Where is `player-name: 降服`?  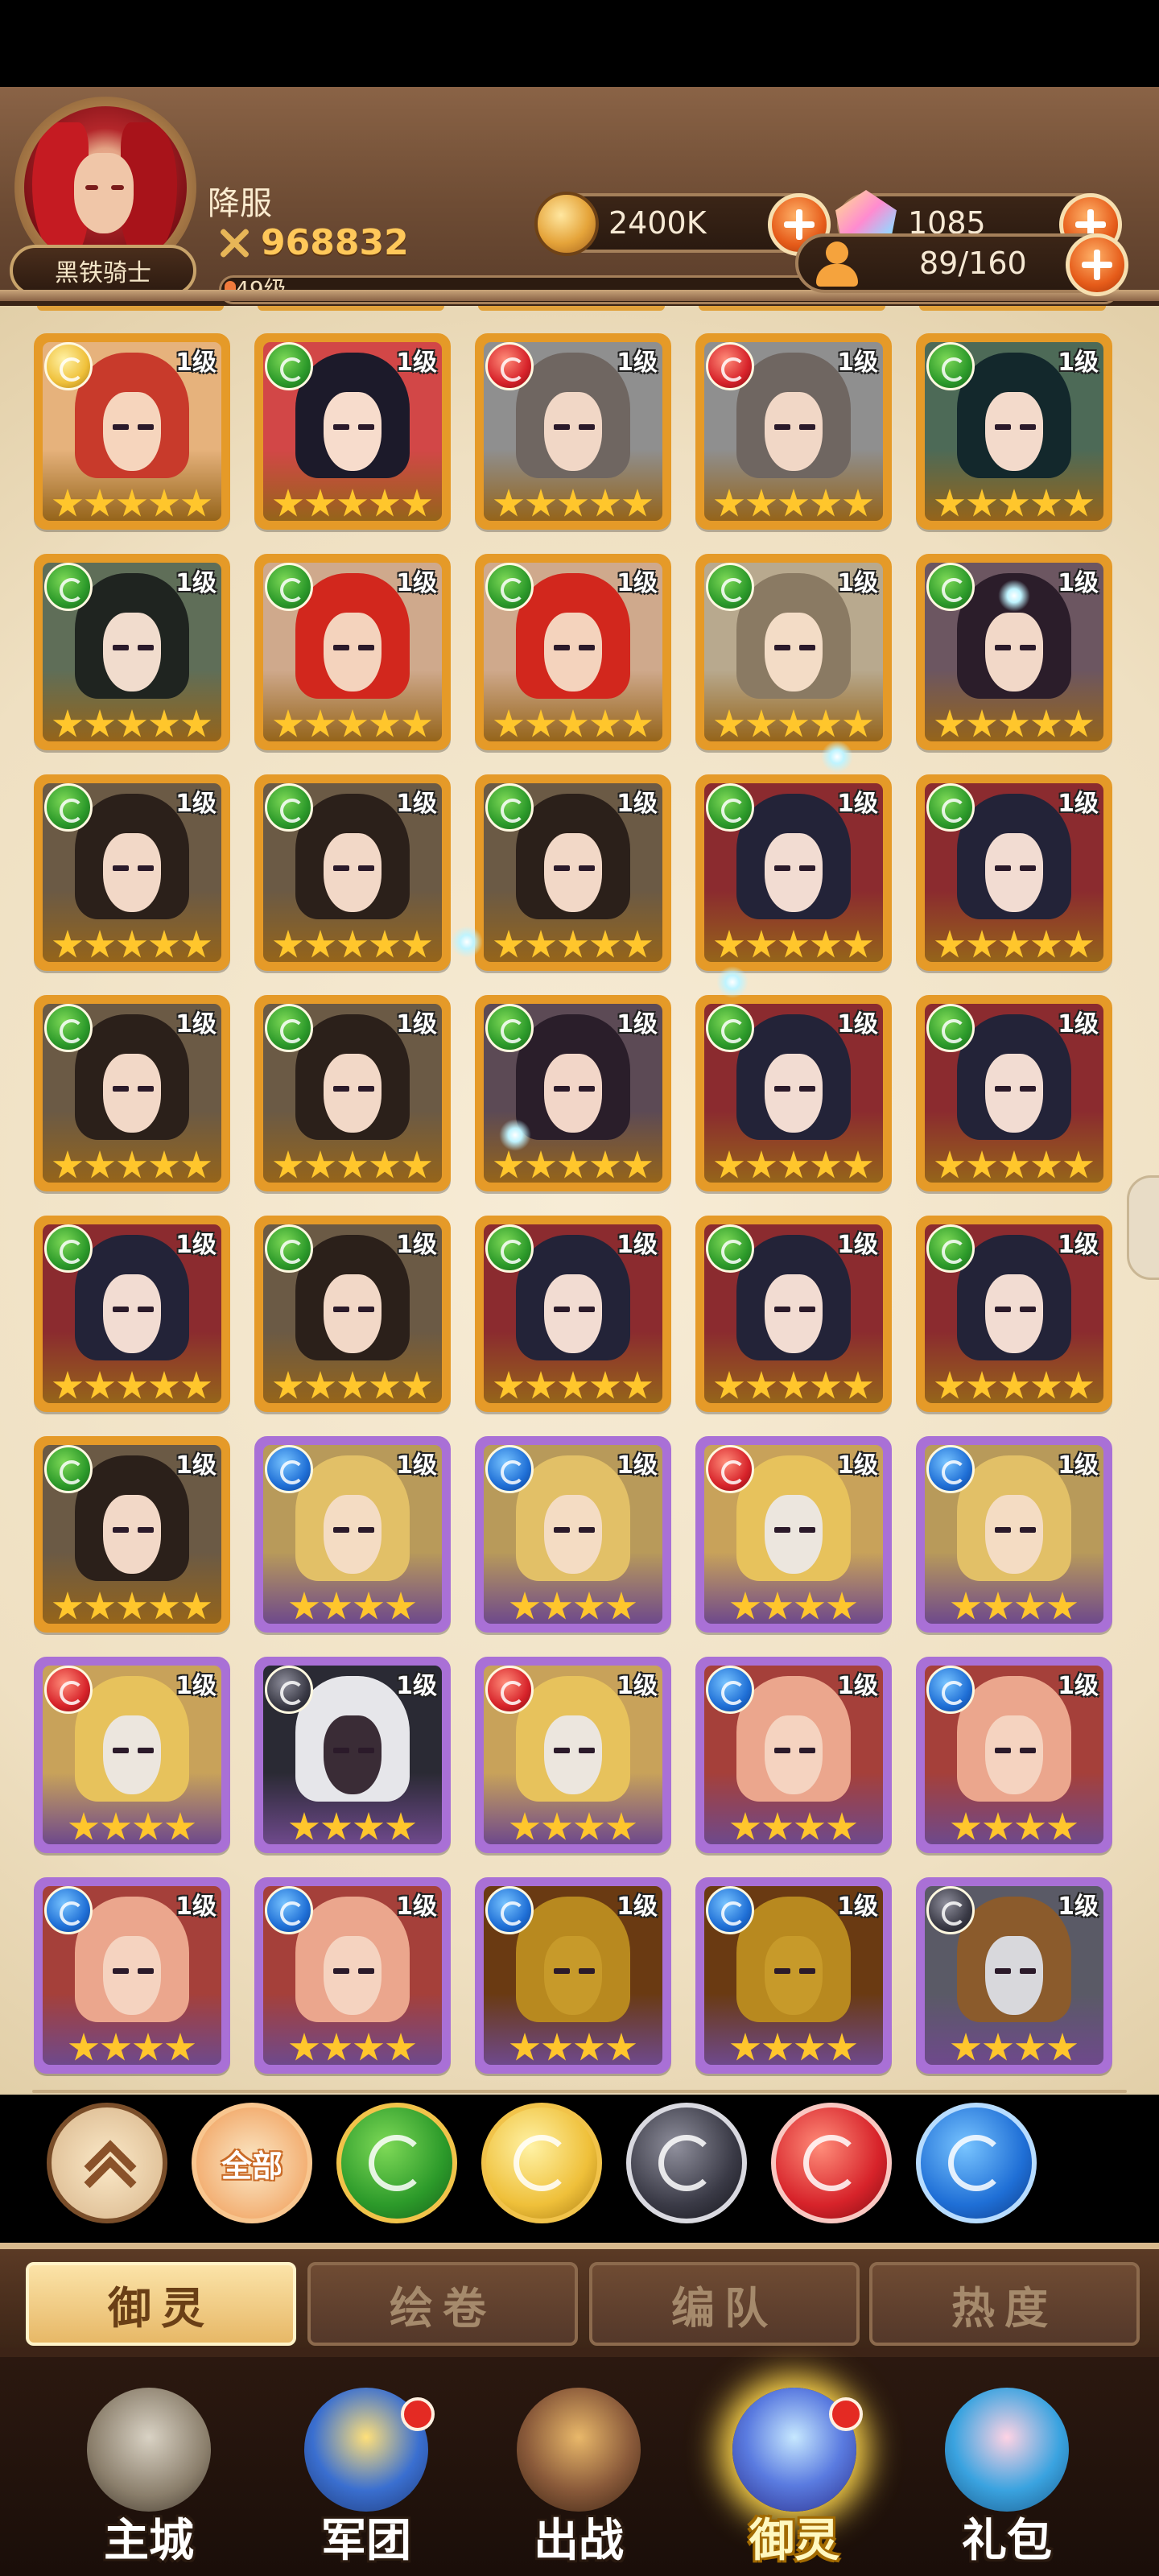 player-name: 降服 is located at coordinates (240, 203).